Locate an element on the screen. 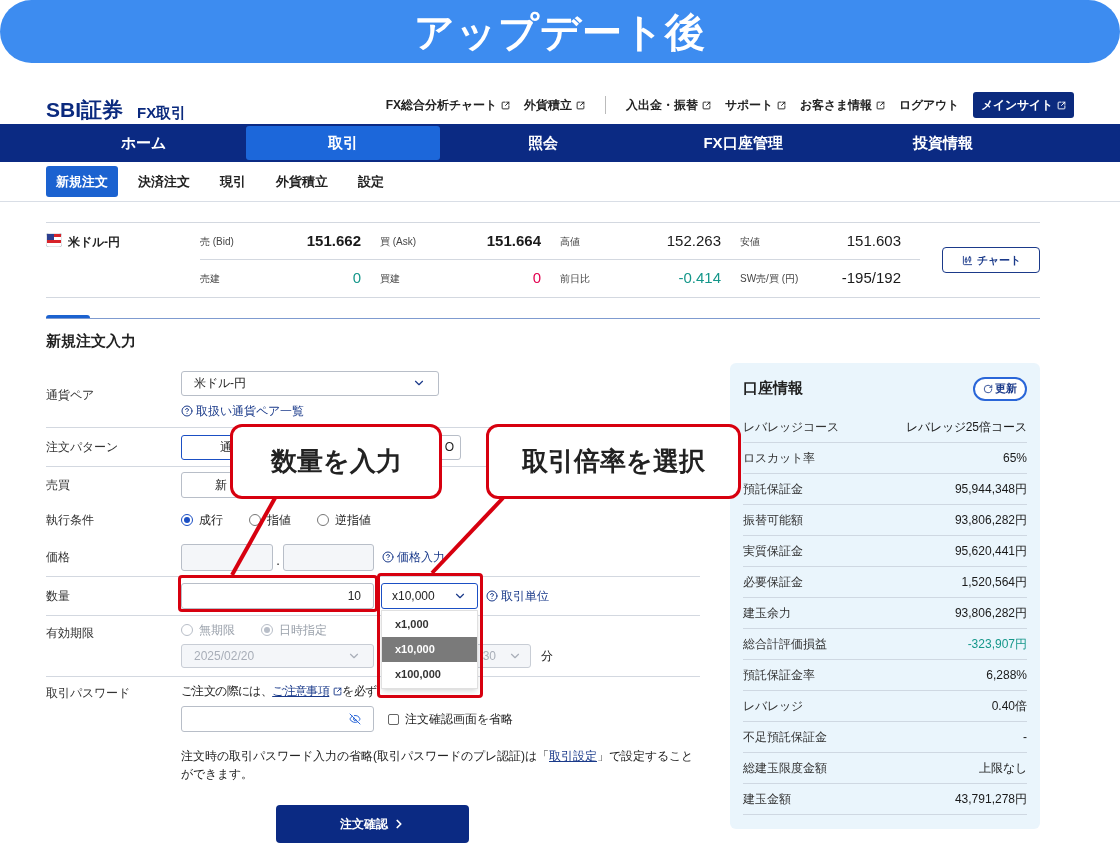 Image resolution: width=1120 pixels, height=861 pixels. password-field is located at coordinates (277, 719).